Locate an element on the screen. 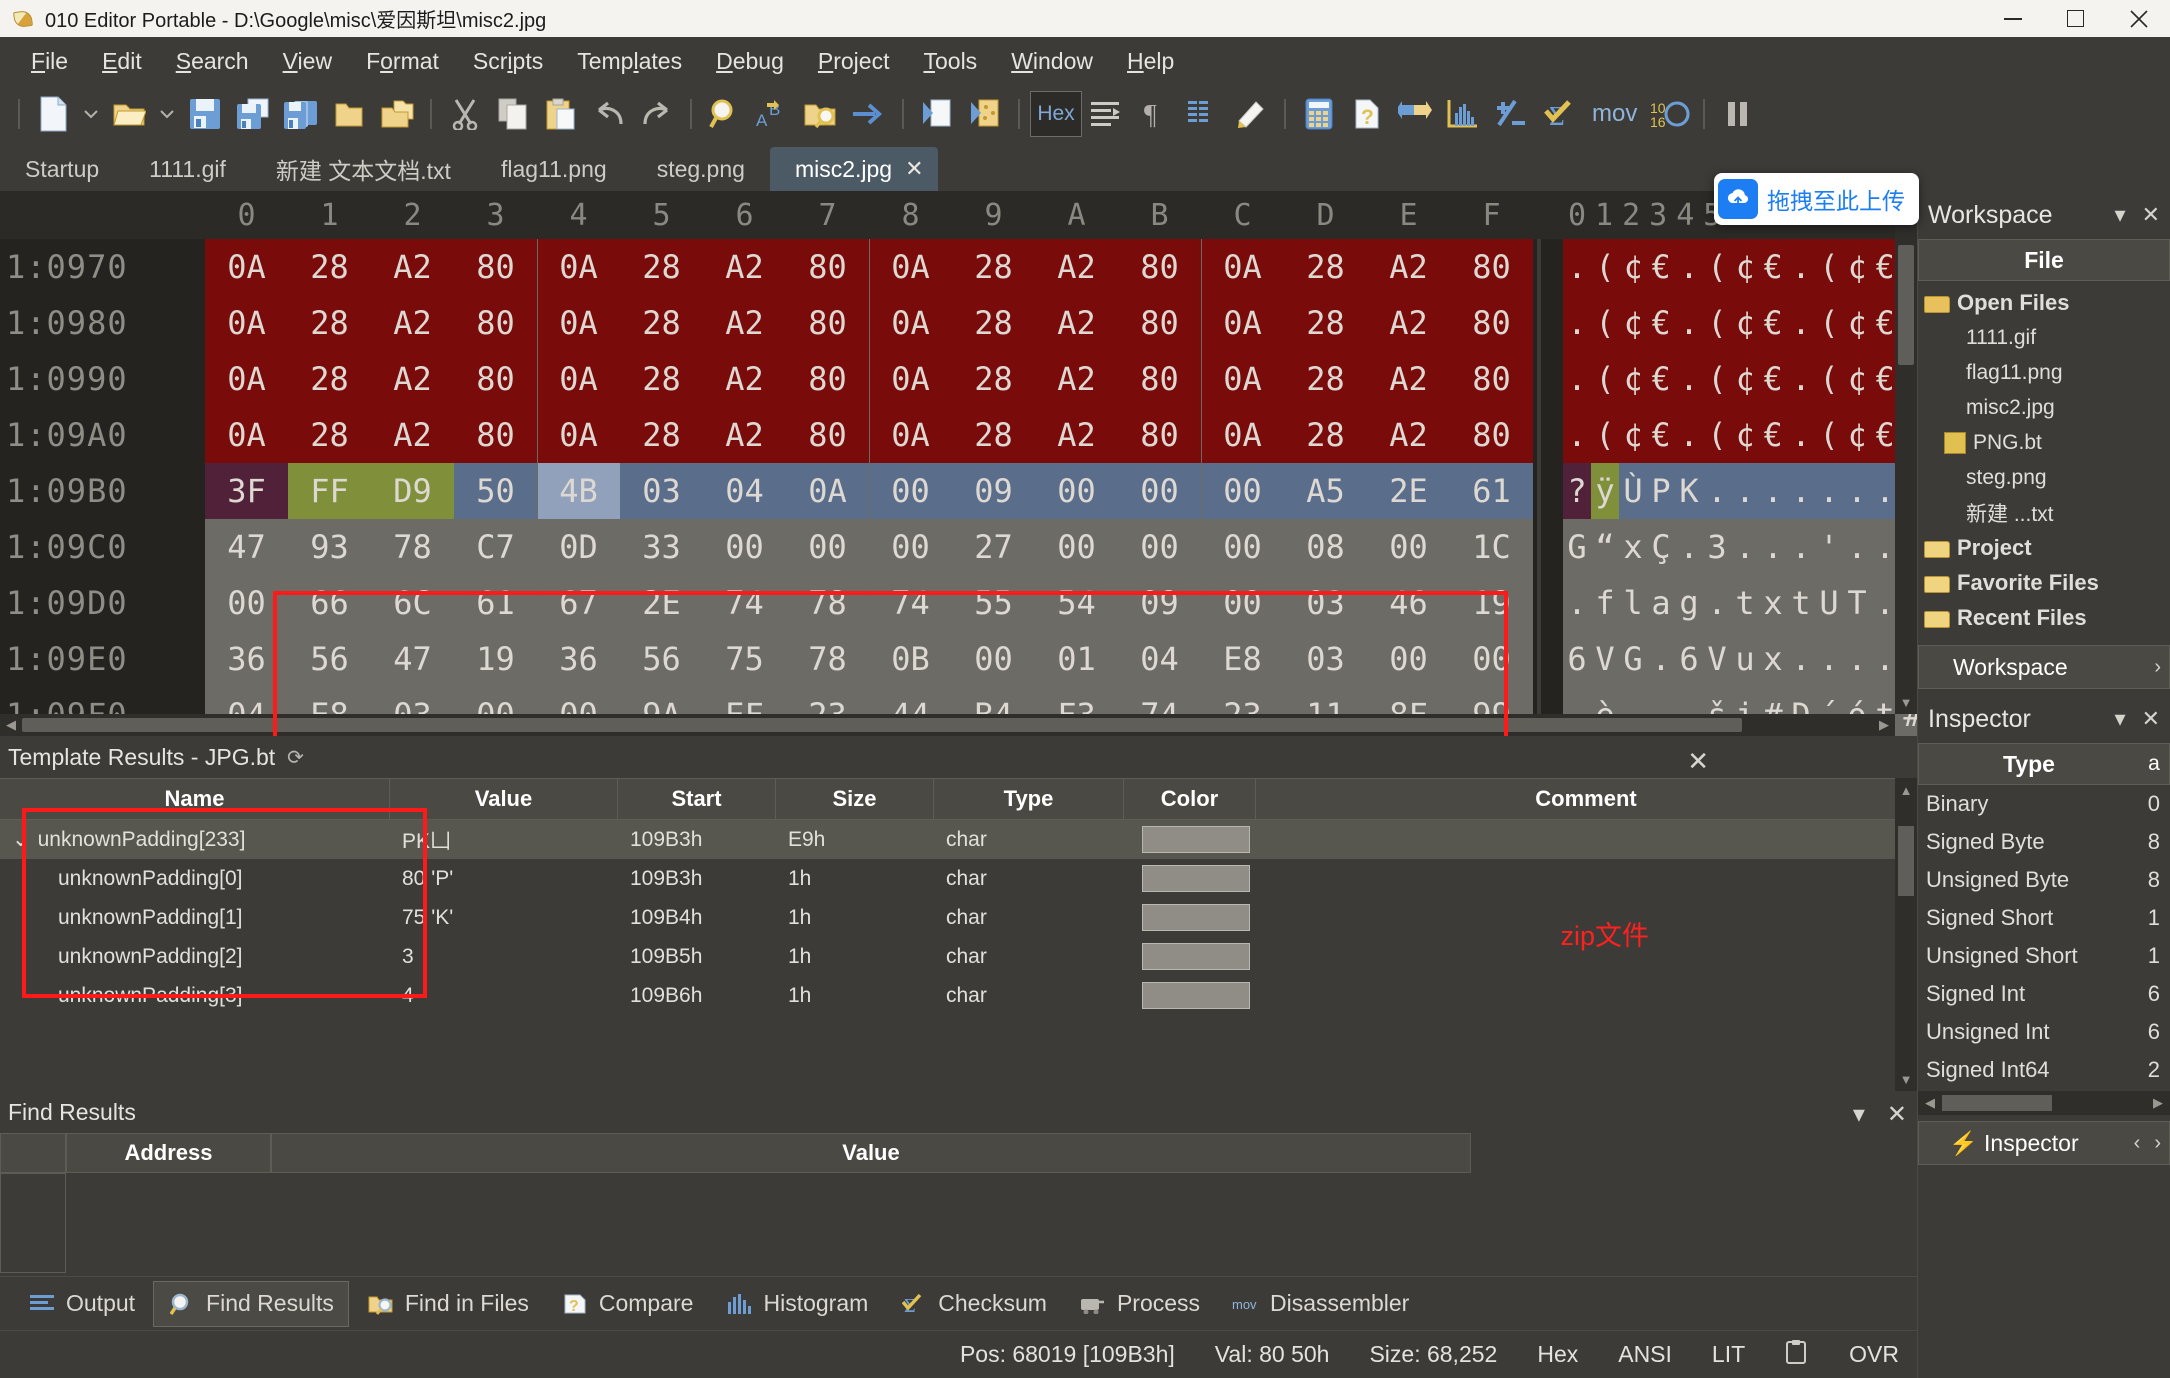 Image resolution: width=2170 pixels, height=1378 pixels. hex-byte: 4B is located at coordinates (578, 491).